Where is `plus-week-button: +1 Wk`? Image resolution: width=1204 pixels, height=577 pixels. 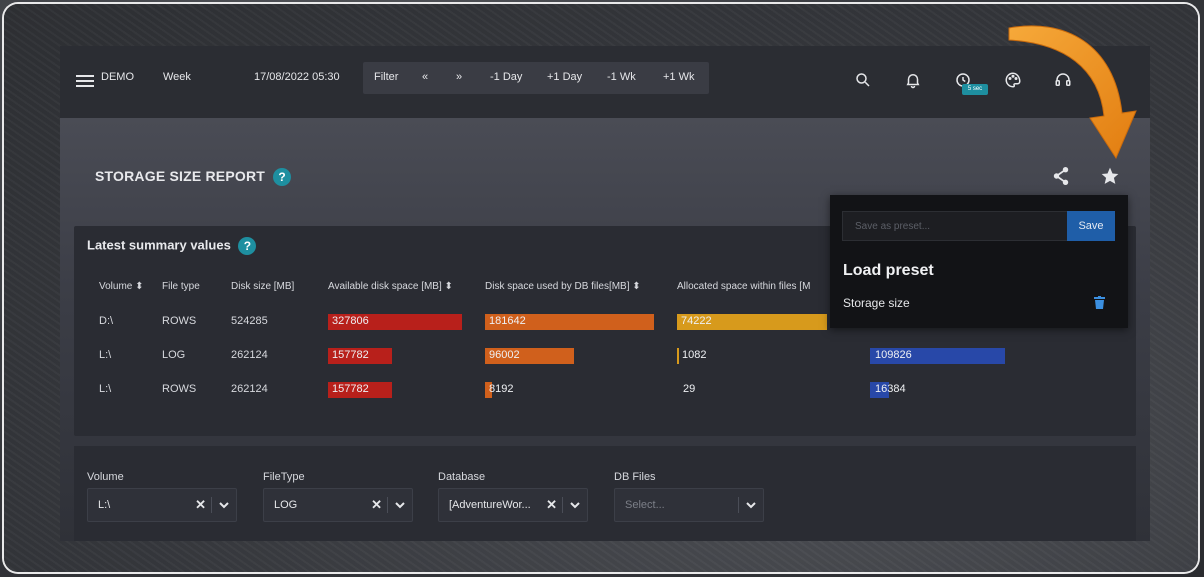
plus-week-button: +1 Wk is located at coordinates (678, 77).